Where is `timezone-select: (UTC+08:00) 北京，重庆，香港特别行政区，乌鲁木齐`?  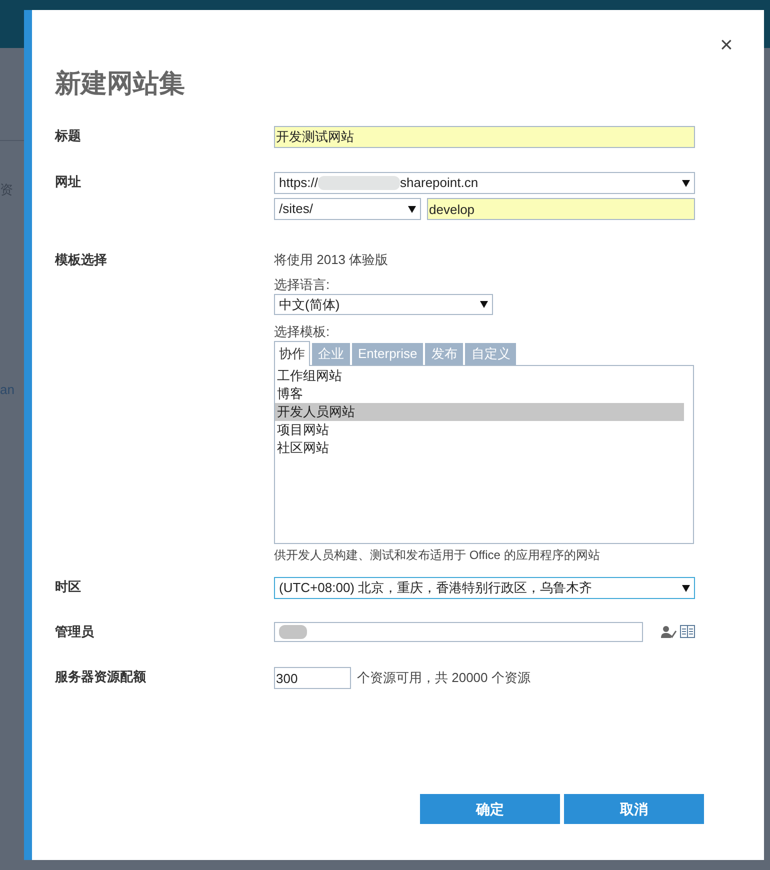
timezone-select: (UTC+08:00) 北京，重庆，香港特别行政区，乌鲁木齐 is located at coordinates (484, 588).